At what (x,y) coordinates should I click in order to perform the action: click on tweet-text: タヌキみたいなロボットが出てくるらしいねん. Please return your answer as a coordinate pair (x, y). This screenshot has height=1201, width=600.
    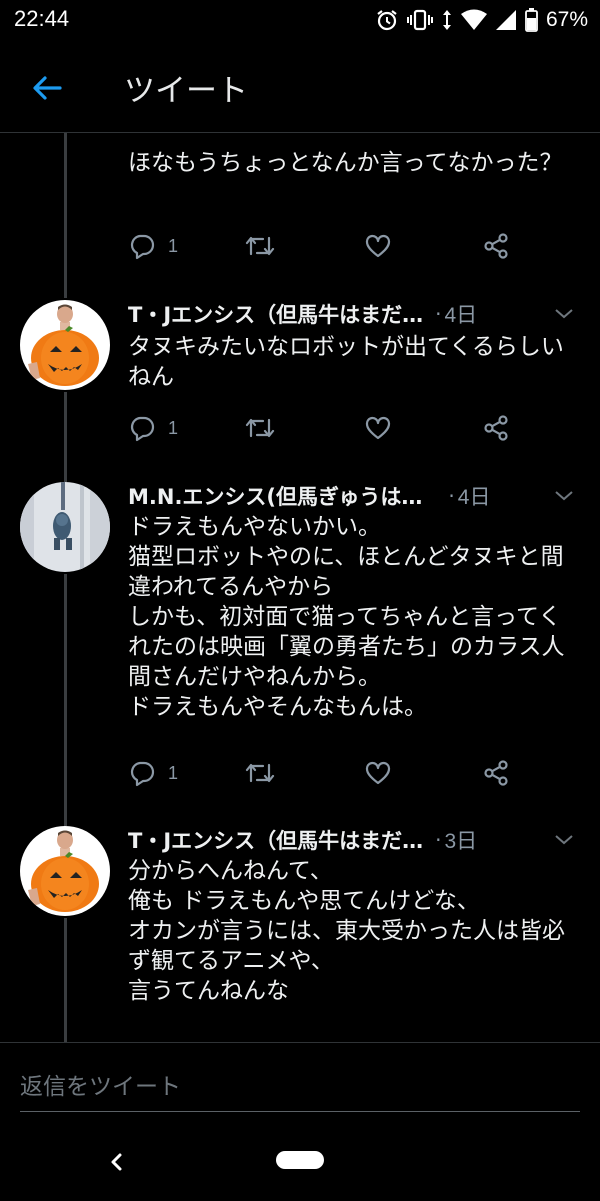
    Looking at the image, I should click on (346, 362).